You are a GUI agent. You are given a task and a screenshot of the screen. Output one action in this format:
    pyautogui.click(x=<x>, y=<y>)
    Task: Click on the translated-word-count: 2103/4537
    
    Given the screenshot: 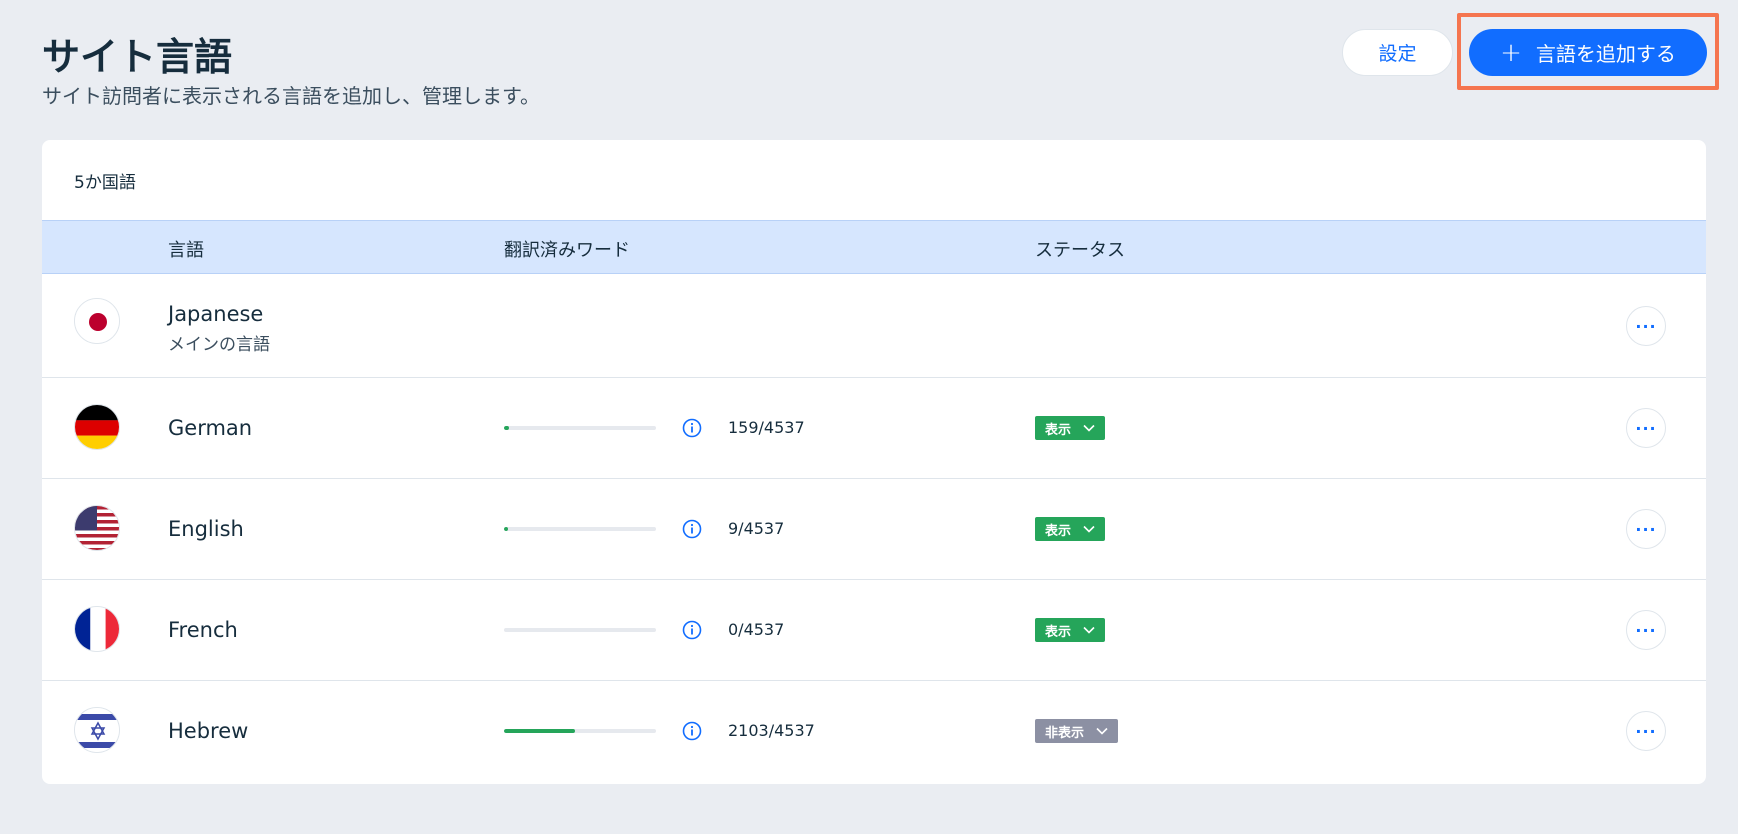 What is the action you would take?
    pyautogui.click(x=771, y=730)
    